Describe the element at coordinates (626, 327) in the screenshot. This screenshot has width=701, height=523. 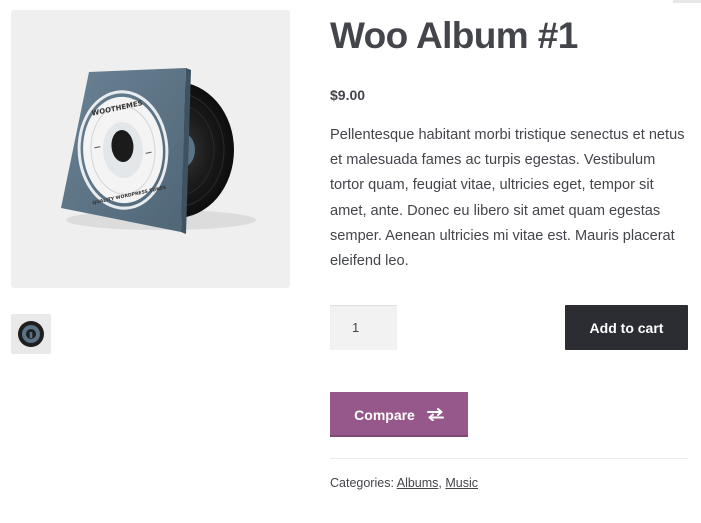
I see `add-to-cart-button: Add to cart` at that location.